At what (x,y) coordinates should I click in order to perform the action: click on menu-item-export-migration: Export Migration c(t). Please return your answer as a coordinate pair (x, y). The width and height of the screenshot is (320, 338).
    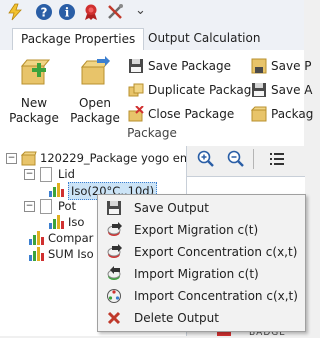
    Looking at the image, I should click on (201, 230).